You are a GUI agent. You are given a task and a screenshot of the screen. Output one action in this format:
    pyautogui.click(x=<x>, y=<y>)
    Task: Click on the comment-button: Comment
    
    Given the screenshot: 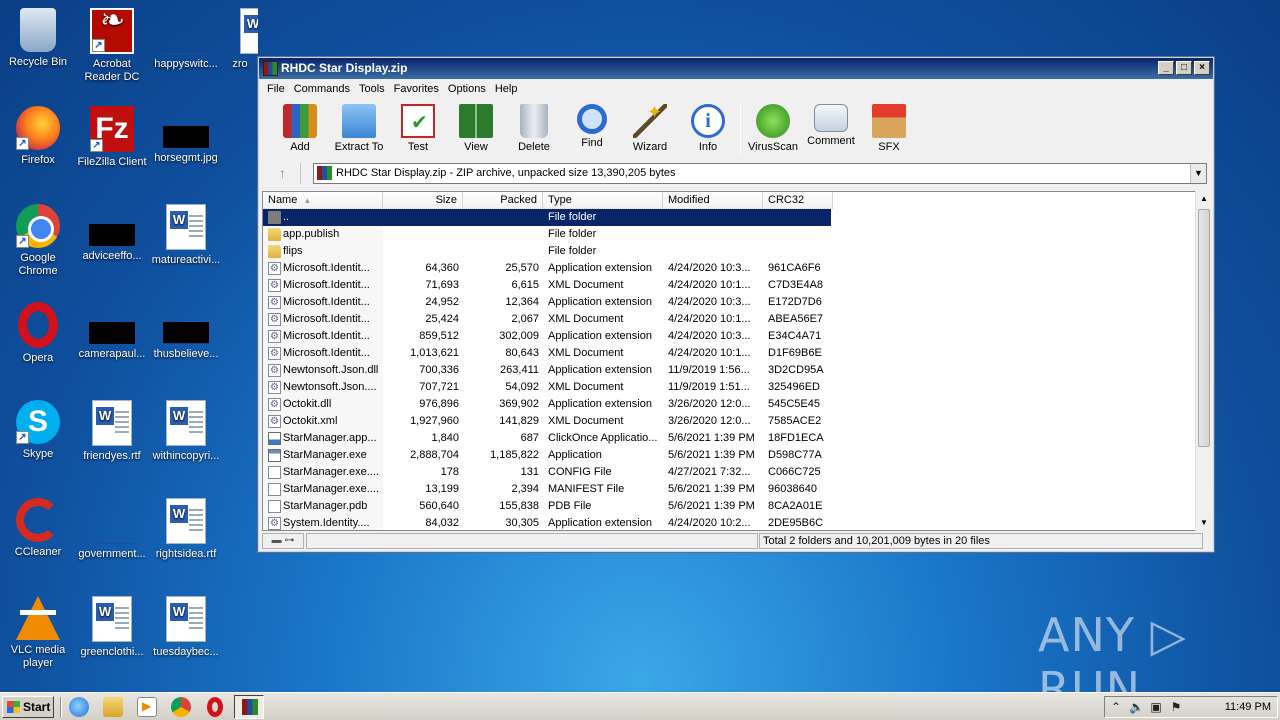 What is the action you would take?
    pyautogui.click(x=831, y=129)
    